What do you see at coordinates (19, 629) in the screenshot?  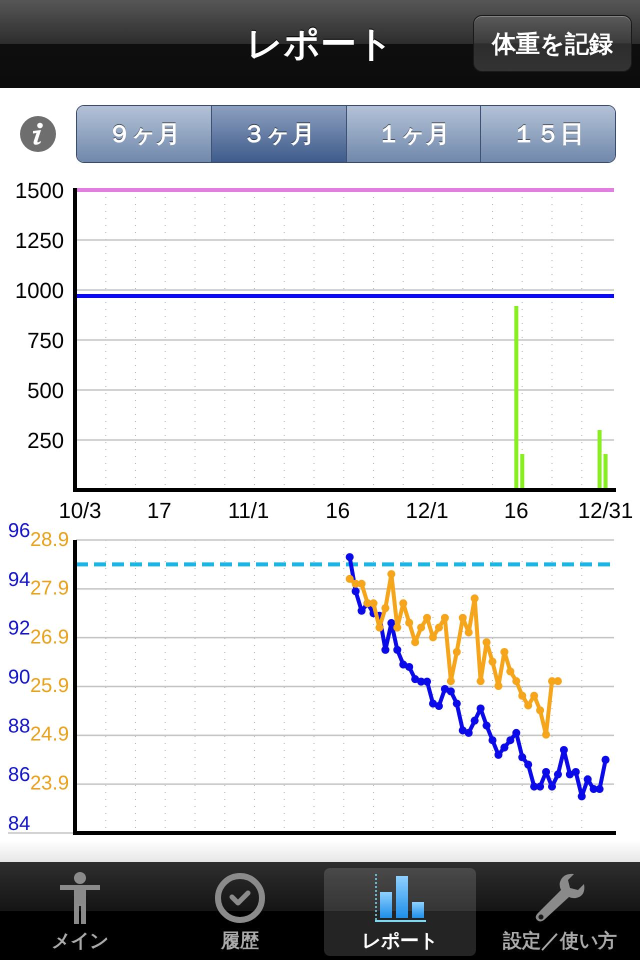 I see `axis-label: 92` at bounding box center [19, 629].